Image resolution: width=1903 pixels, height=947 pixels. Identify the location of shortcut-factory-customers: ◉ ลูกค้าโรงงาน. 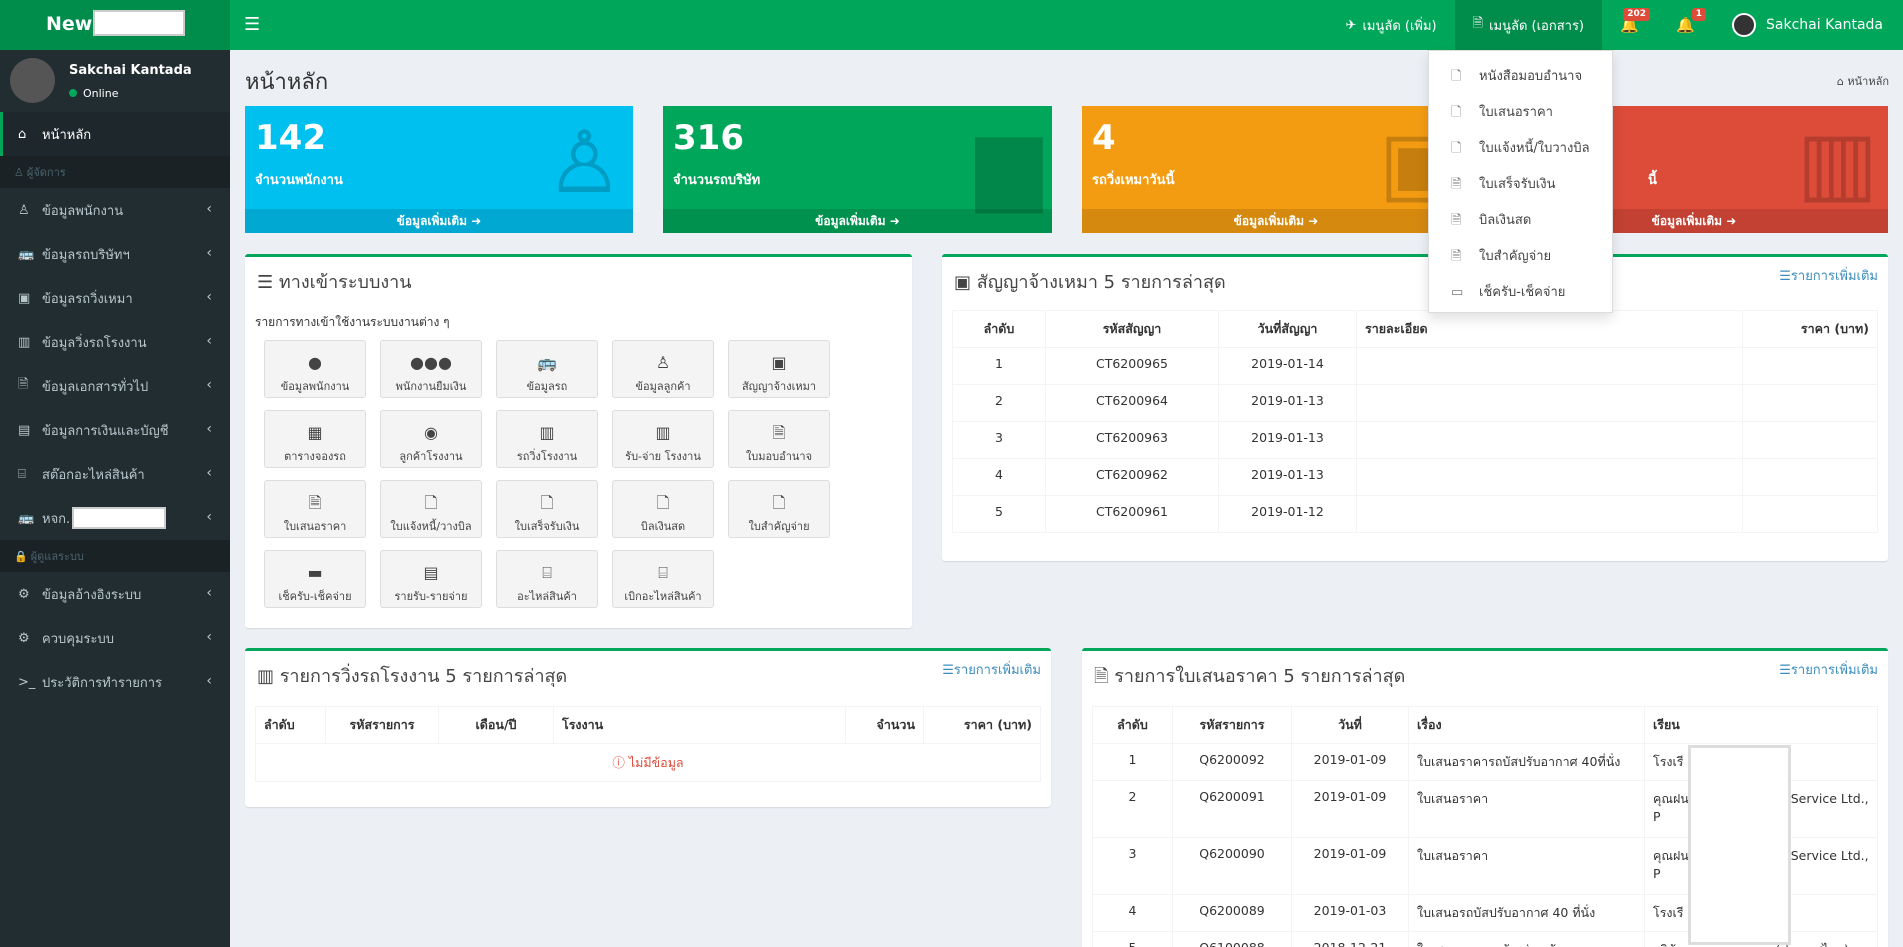
(431, 439).